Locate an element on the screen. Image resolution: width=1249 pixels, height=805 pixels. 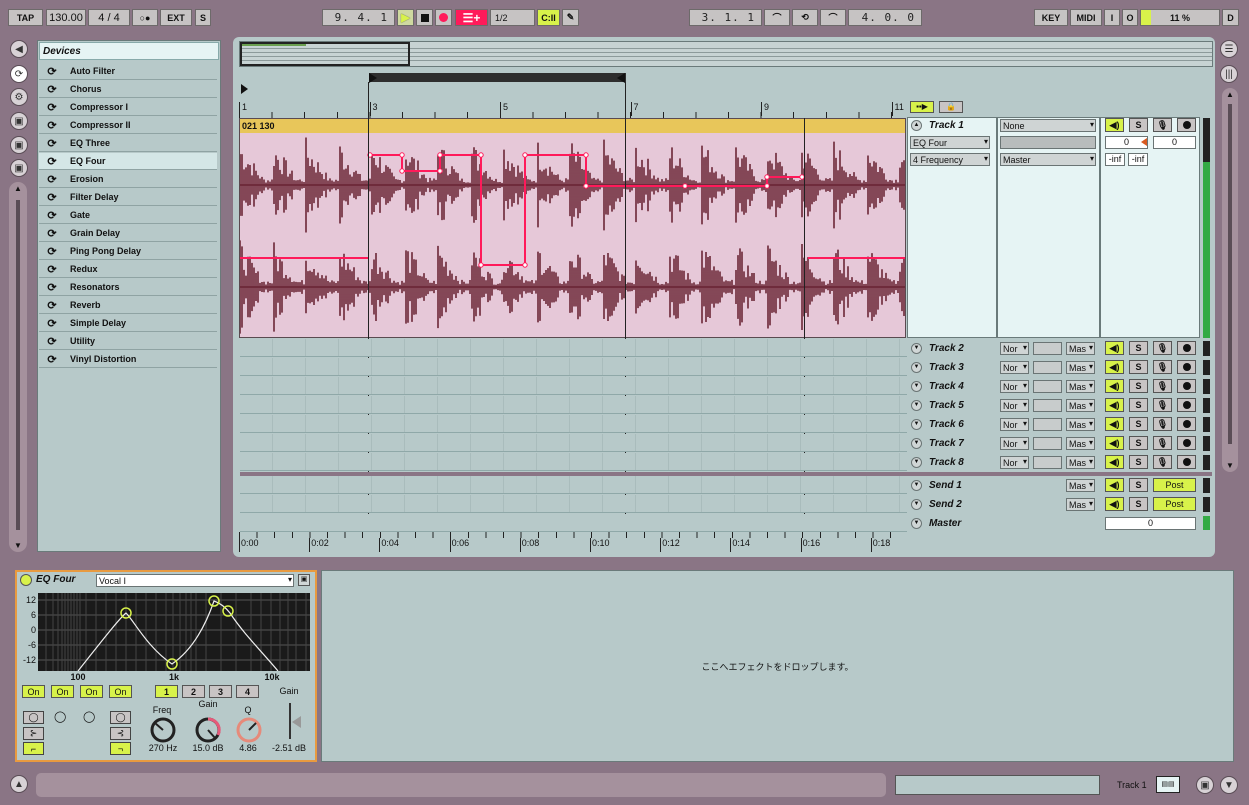
start-marker is located at coordinates (244, 89).